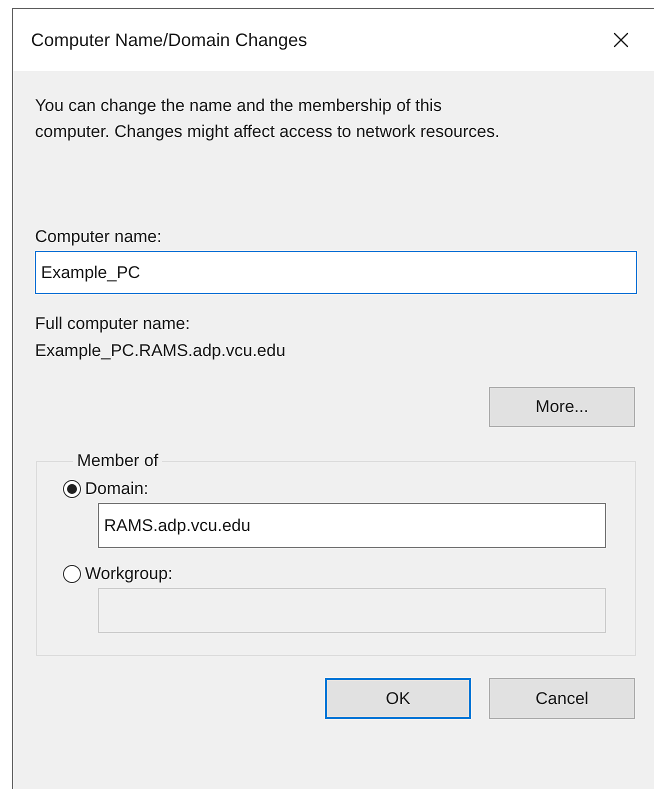  I want to click on field-label: Computer name:, so click(99, 237).